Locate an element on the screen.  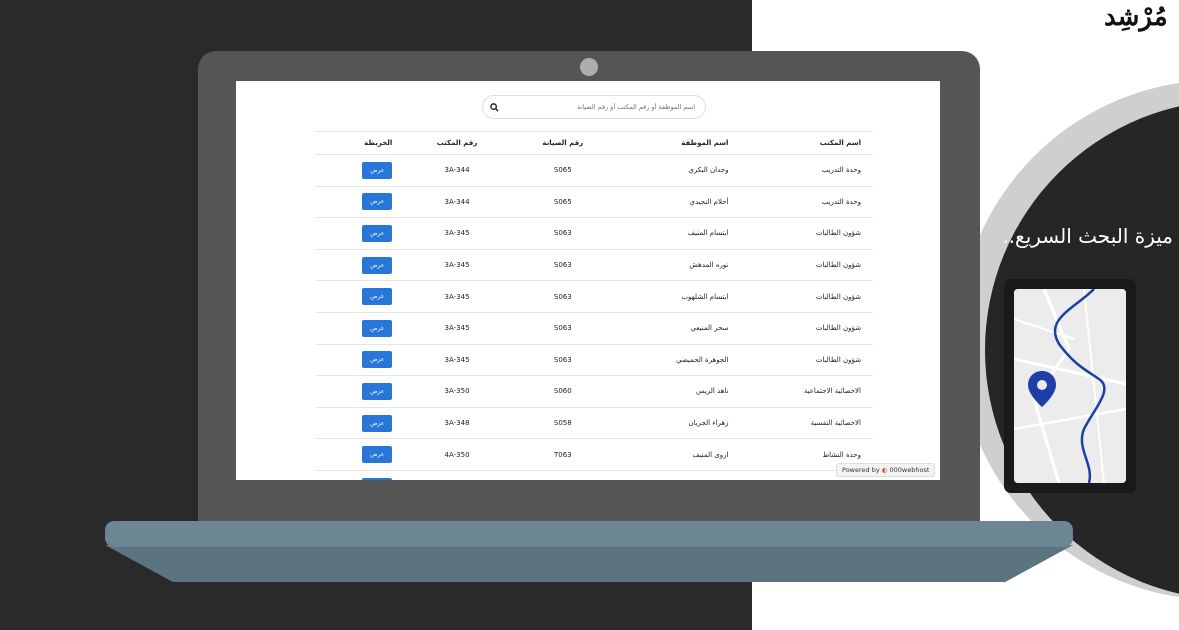
webhost-logo-icon: ◐ is located at coordinates (884, 470).